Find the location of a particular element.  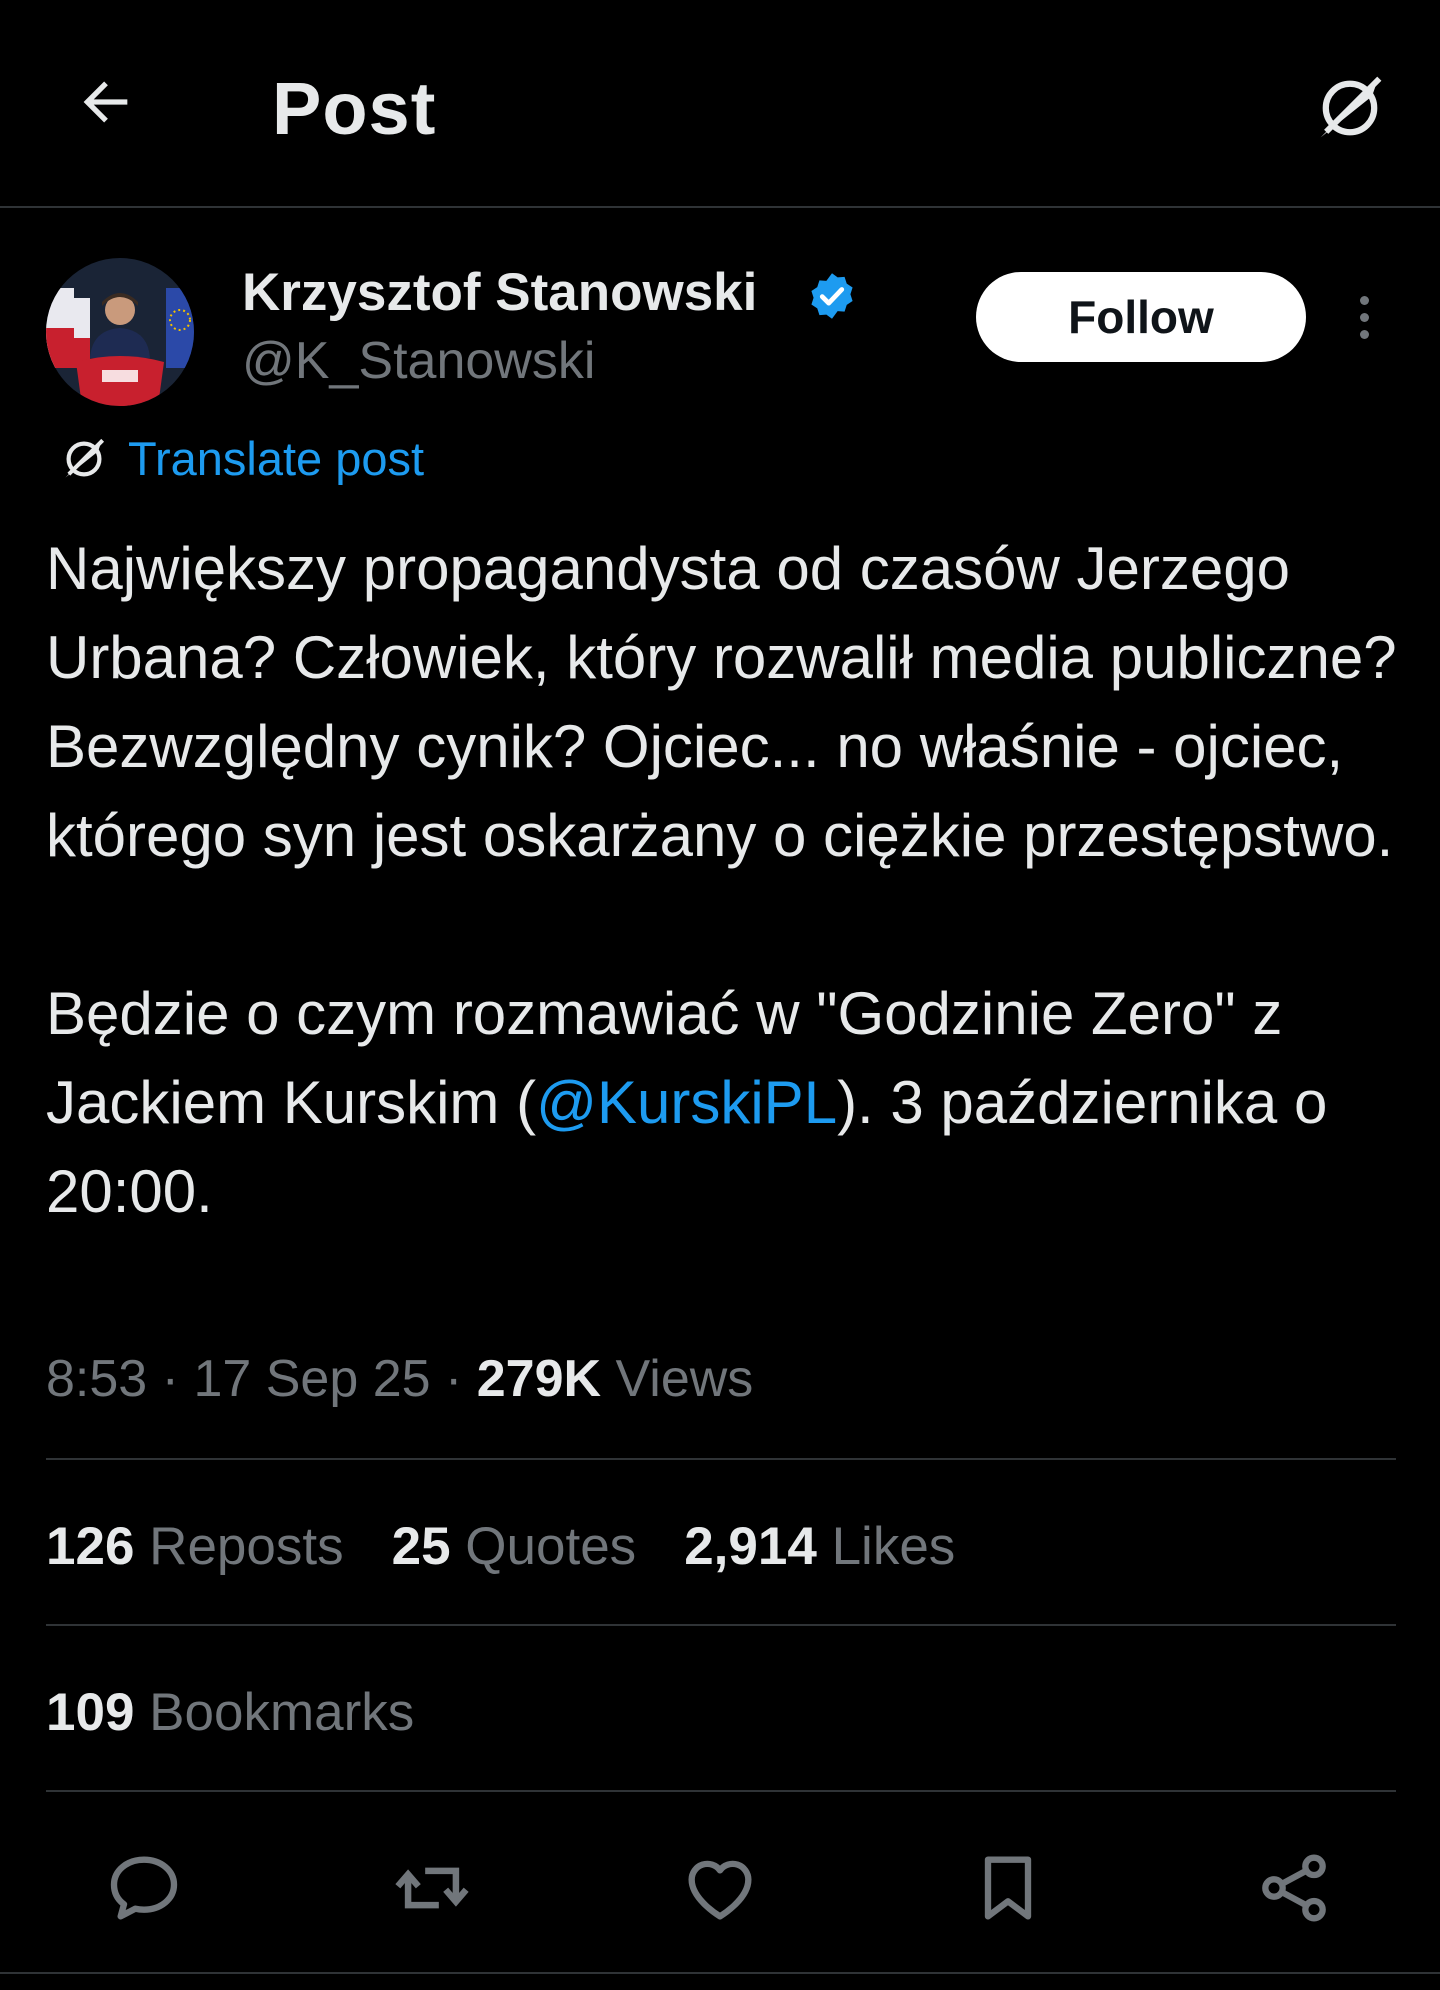

reposts-stat: 126 Reposts is located at coordinates (195, 1547).